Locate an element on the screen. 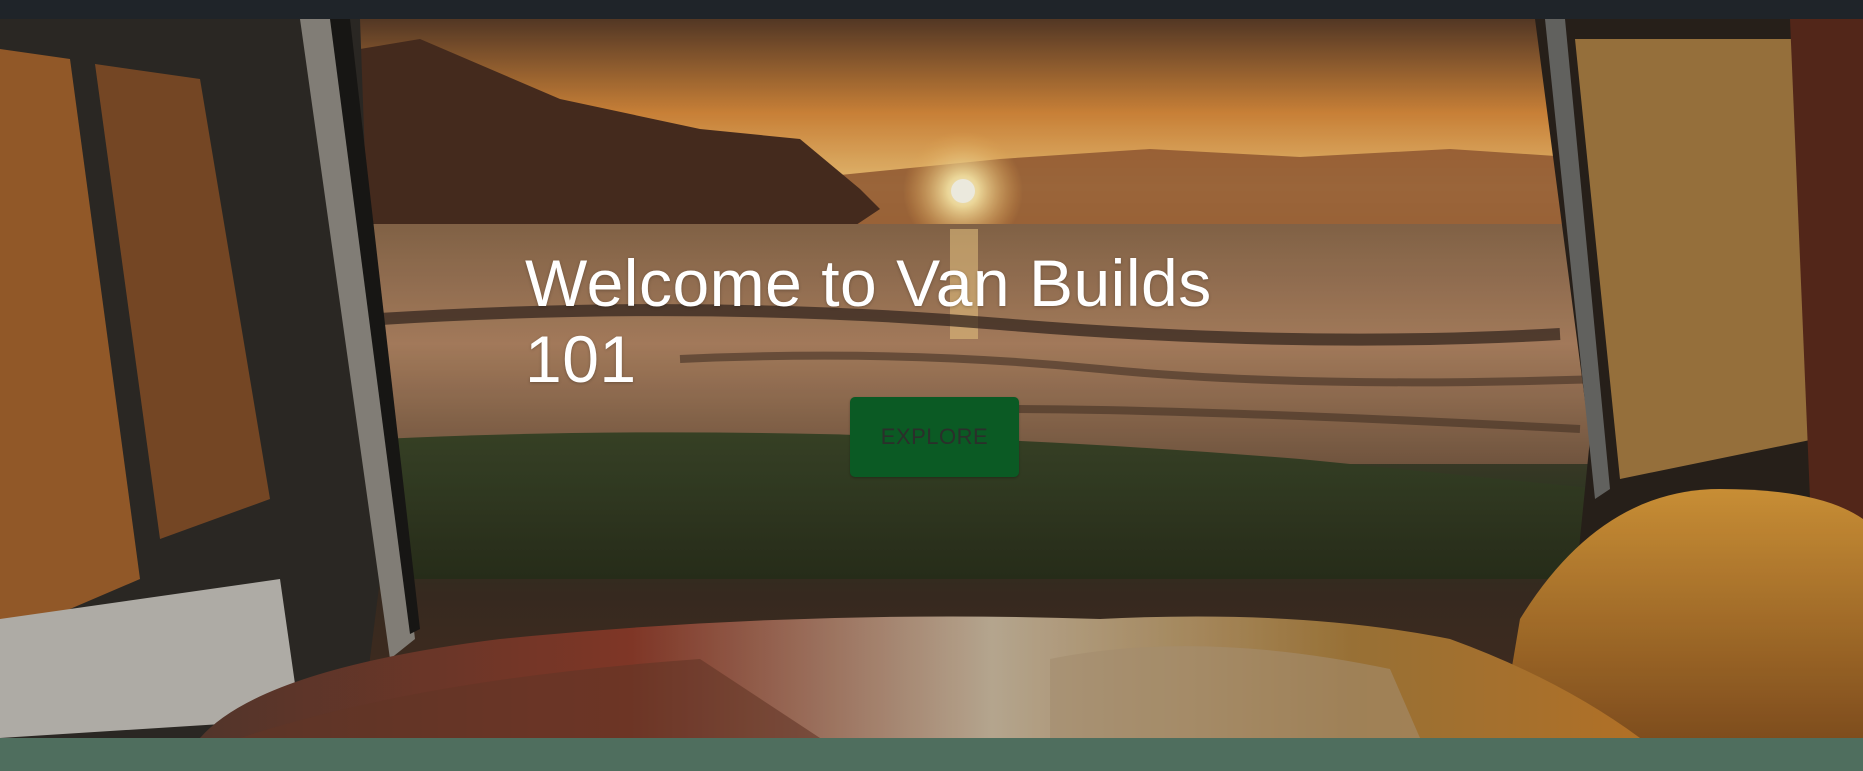 This screenshot has height=771, width=1863. hero-title-wrap: Welcome to Van Builds 101 is located at coordinates (933, 321).